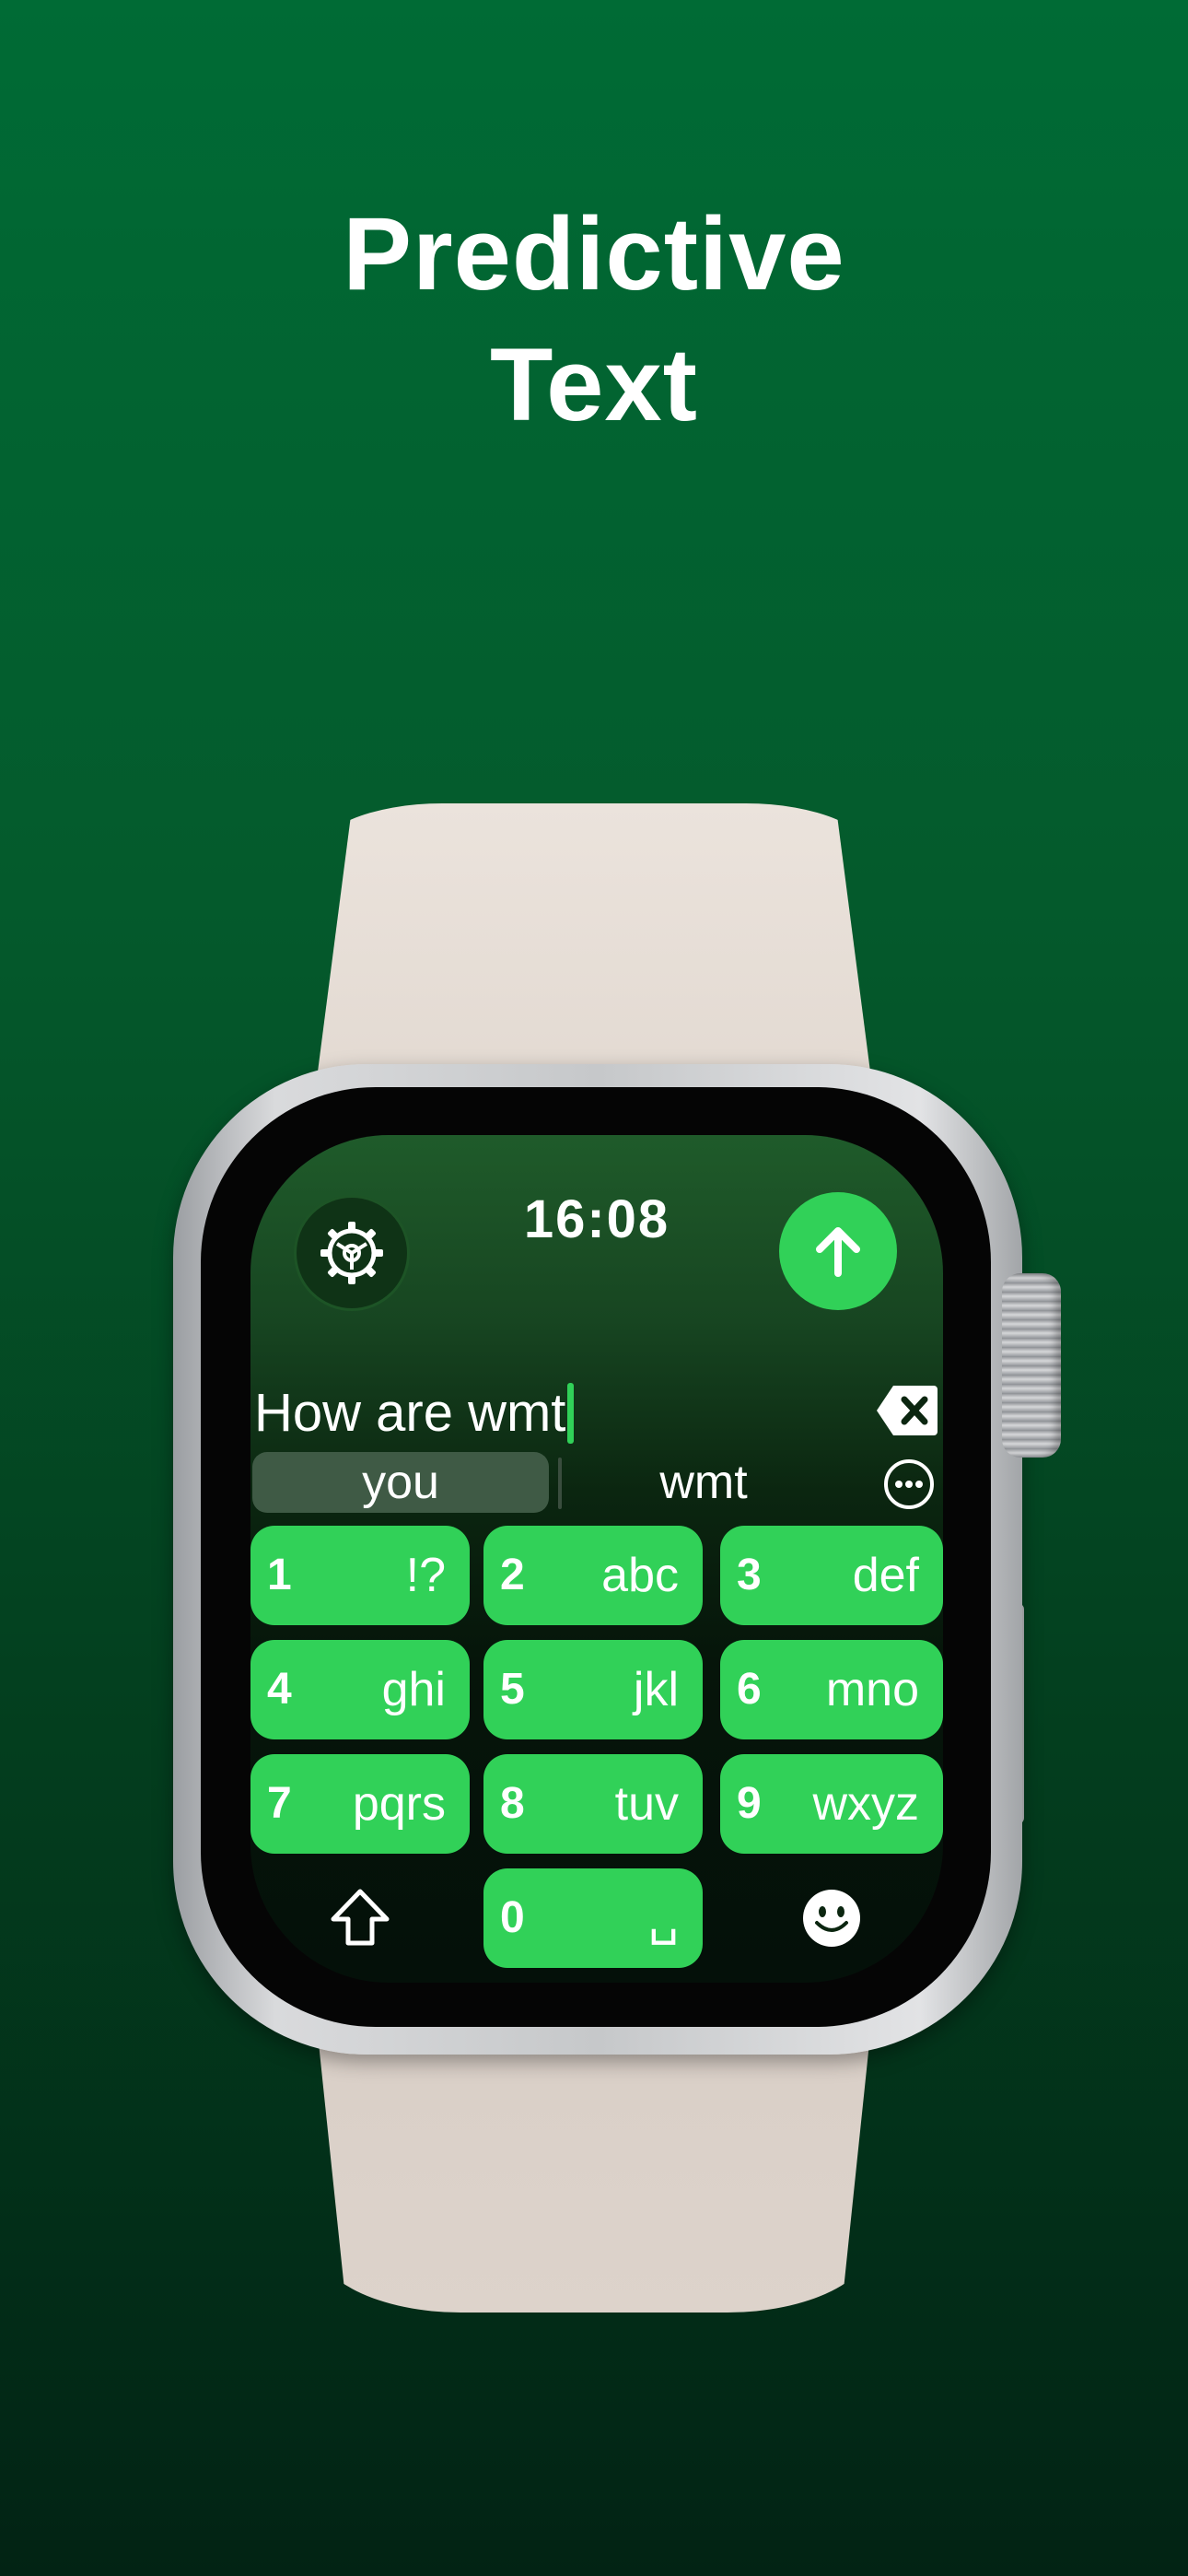 The width and height of the screenshot is (1188, 2576). I want to click on key-4: 4 ghi, so click(360, 1689).